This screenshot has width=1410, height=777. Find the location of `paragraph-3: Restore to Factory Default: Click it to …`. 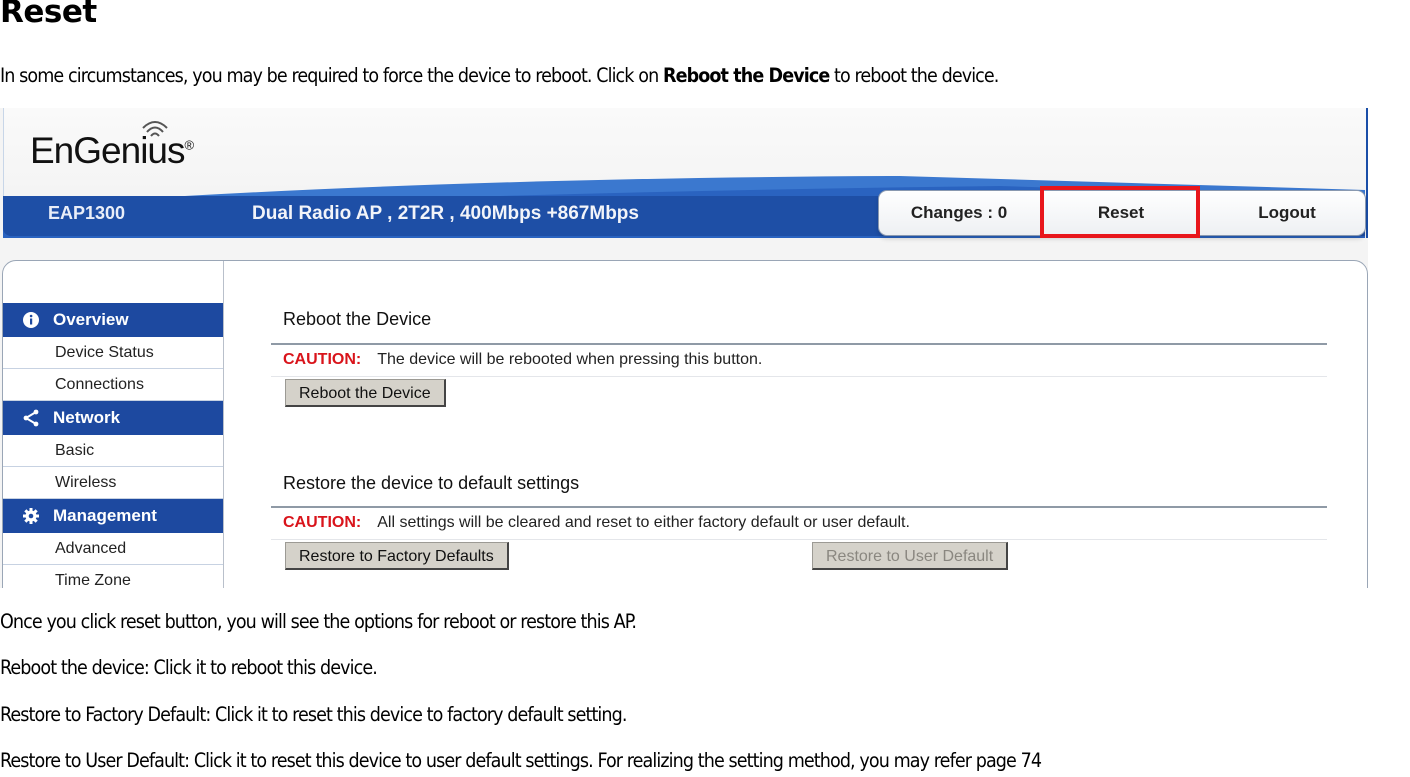

paragraph-3: Restore to Factory Default: Click it to … is located at coordinates (313, 714).